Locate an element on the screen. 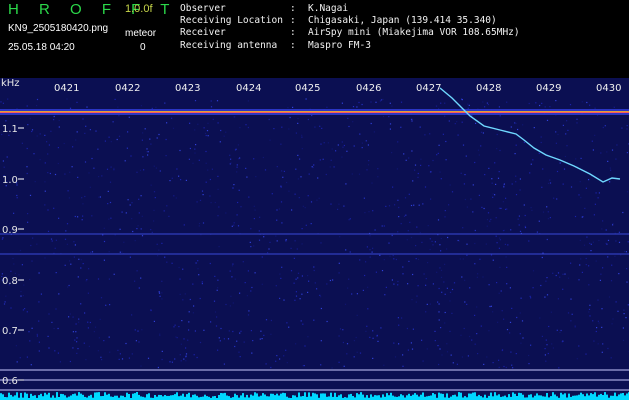  image-filename: KN9_2505180420.png is located at coordinates (58, 28).